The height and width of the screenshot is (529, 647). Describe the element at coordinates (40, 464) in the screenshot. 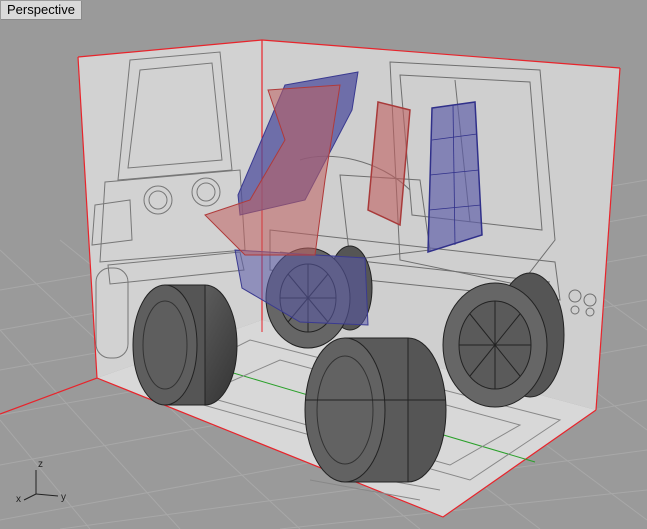

I see `axis-label-z: z` at that location.